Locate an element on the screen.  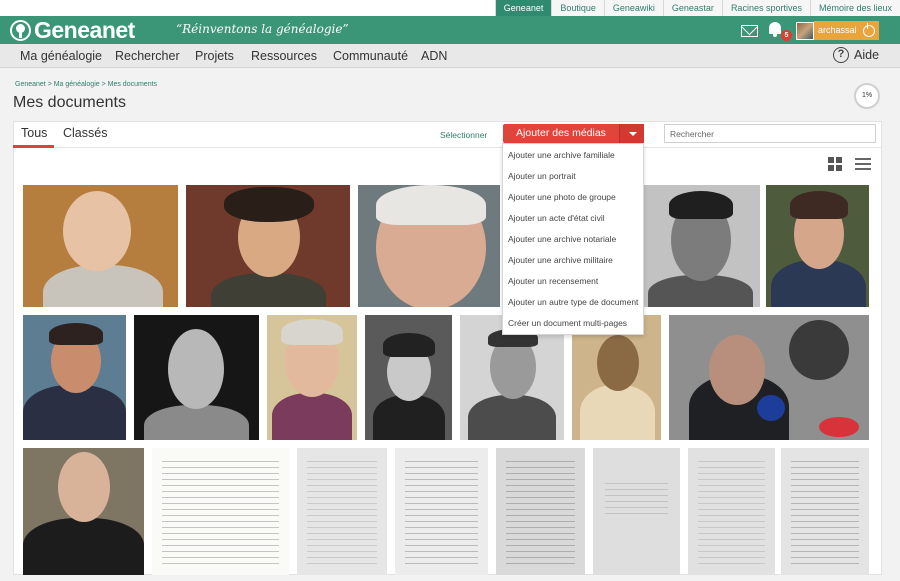
dropdown-item-archive-militaire: Ajouter une archive militaire is located at coordinates (560, 260).